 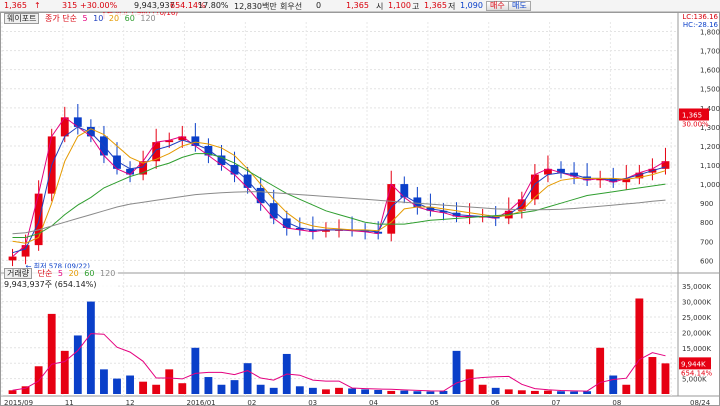 What do you see at coordinates (710, 166) in the screenshot?
I see `price-tick-label: 1,100` at bounding box center [710, 166].